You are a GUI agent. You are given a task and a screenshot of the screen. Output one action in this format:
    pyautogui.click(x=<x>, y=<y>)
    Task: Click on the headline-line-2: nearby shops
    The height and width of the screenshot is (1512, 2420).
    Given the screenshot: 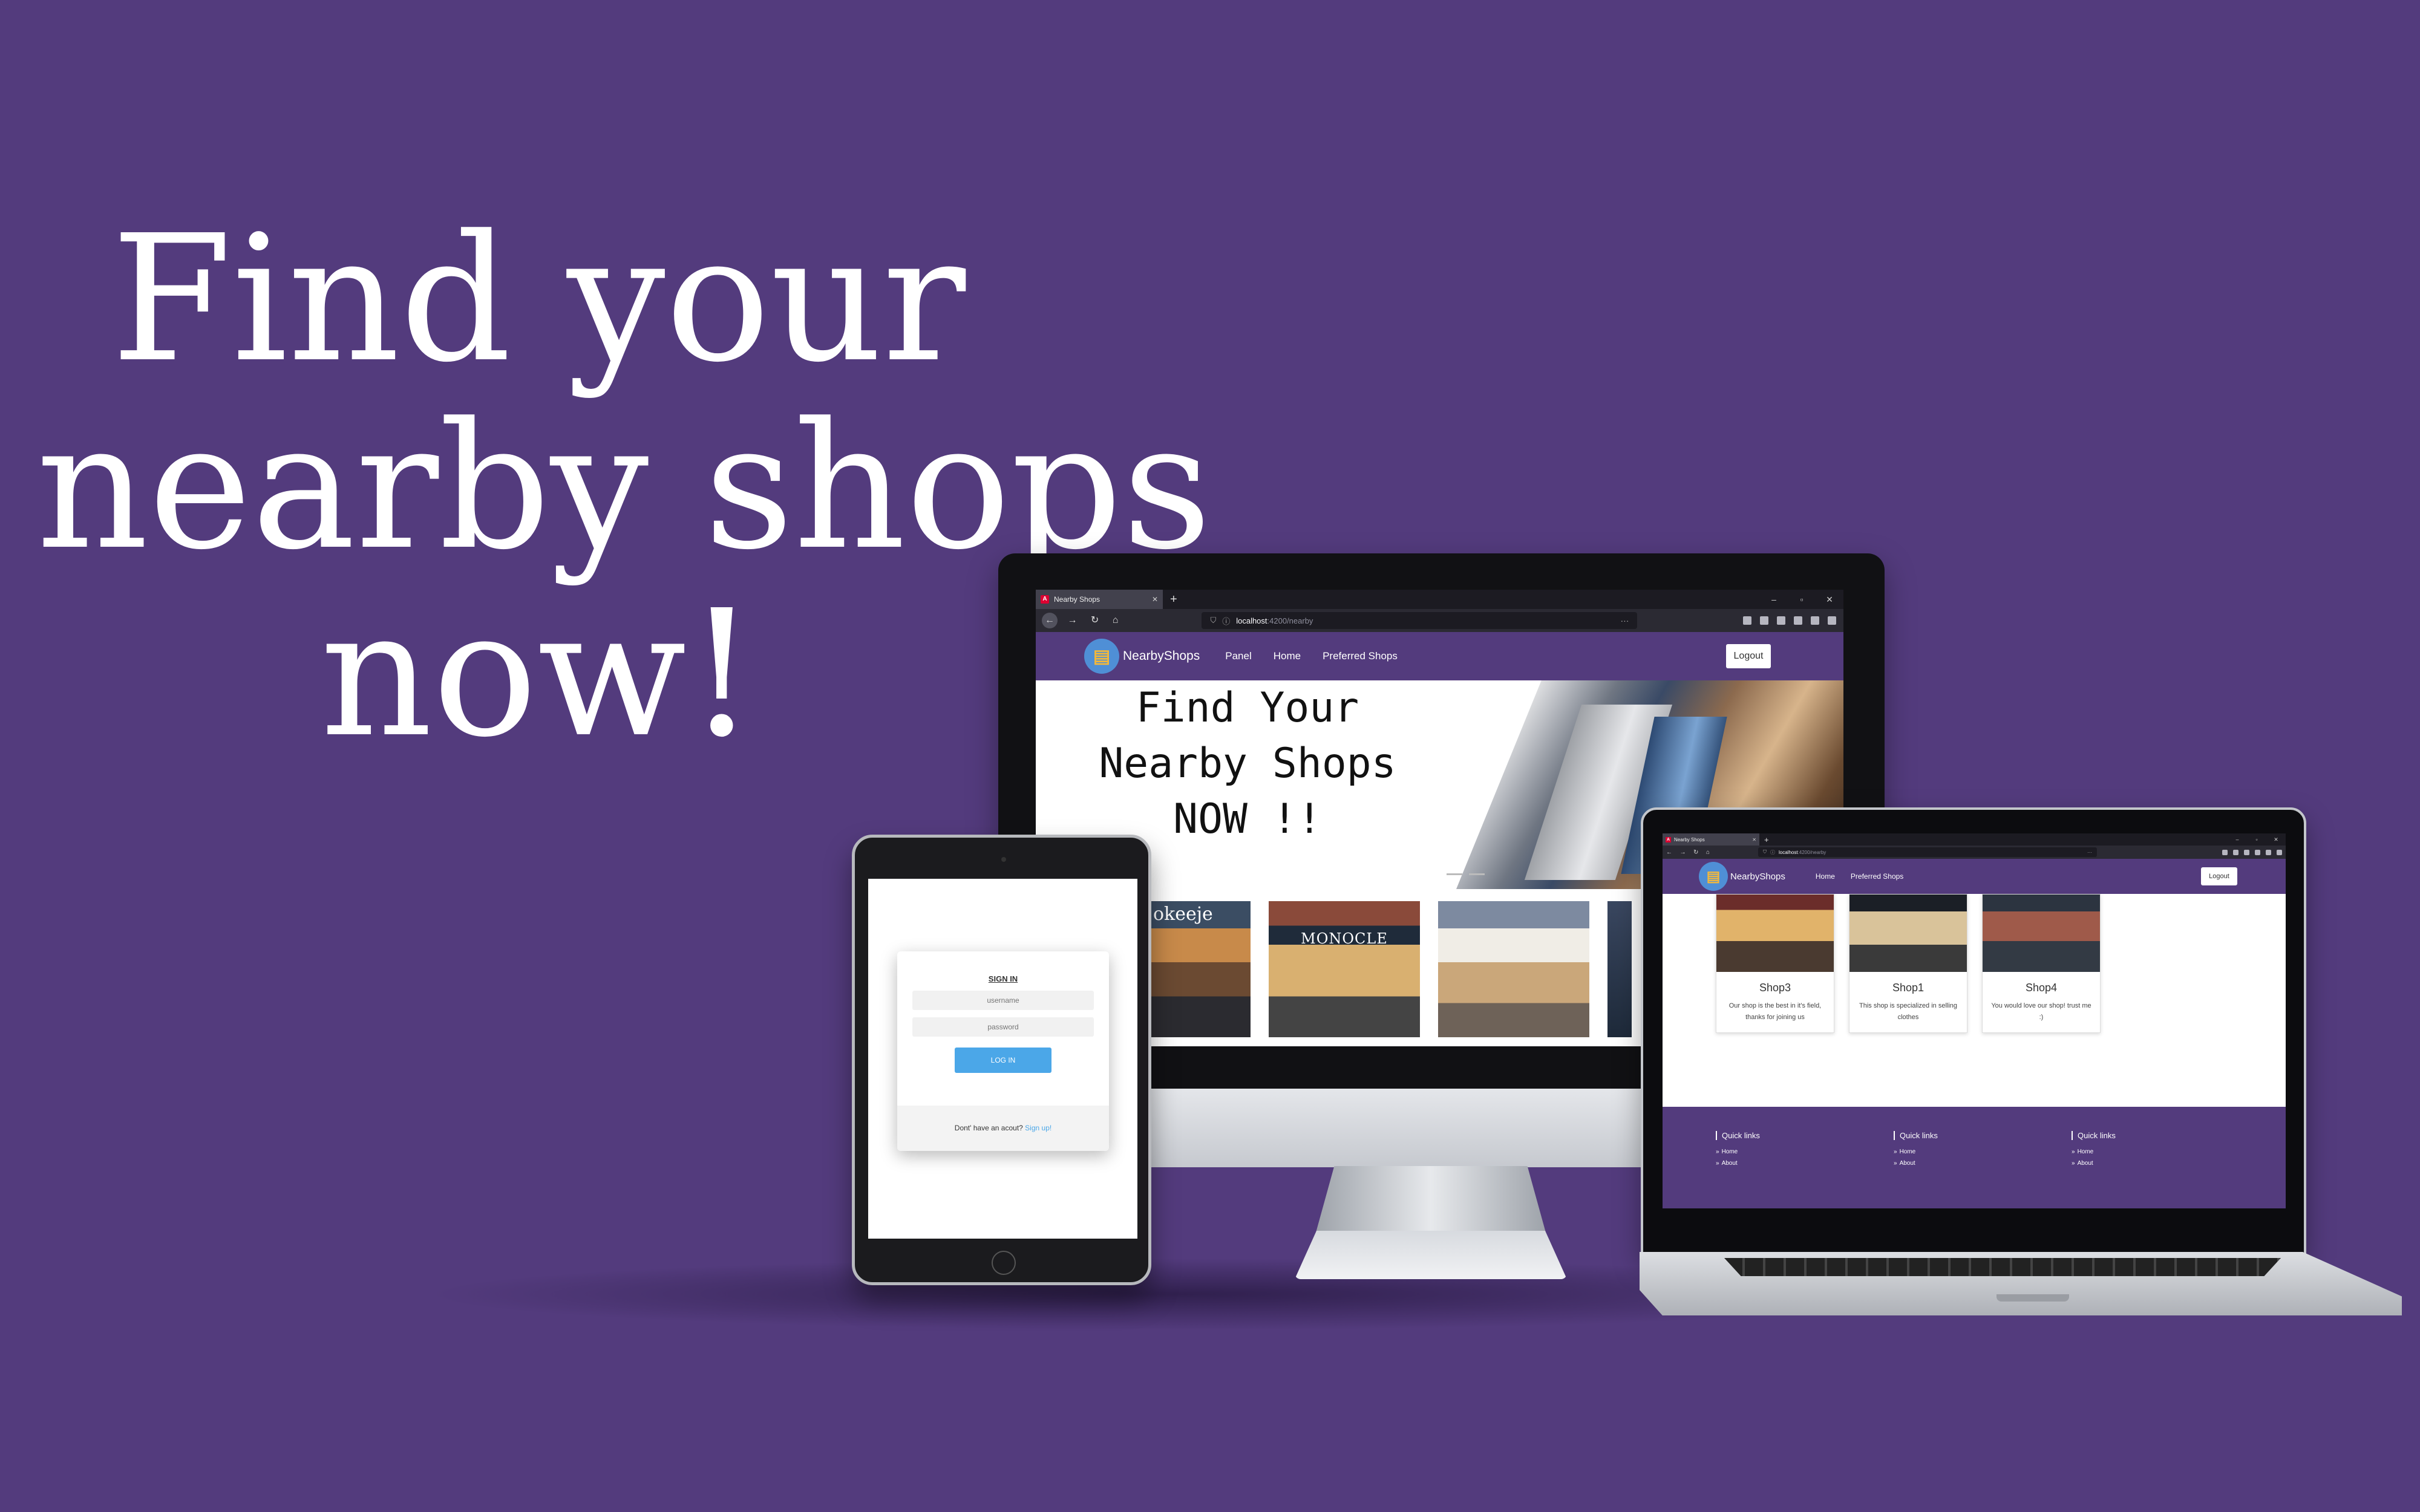 What is the action you would take?
    pyautogui.click(x=624, y=486)
    